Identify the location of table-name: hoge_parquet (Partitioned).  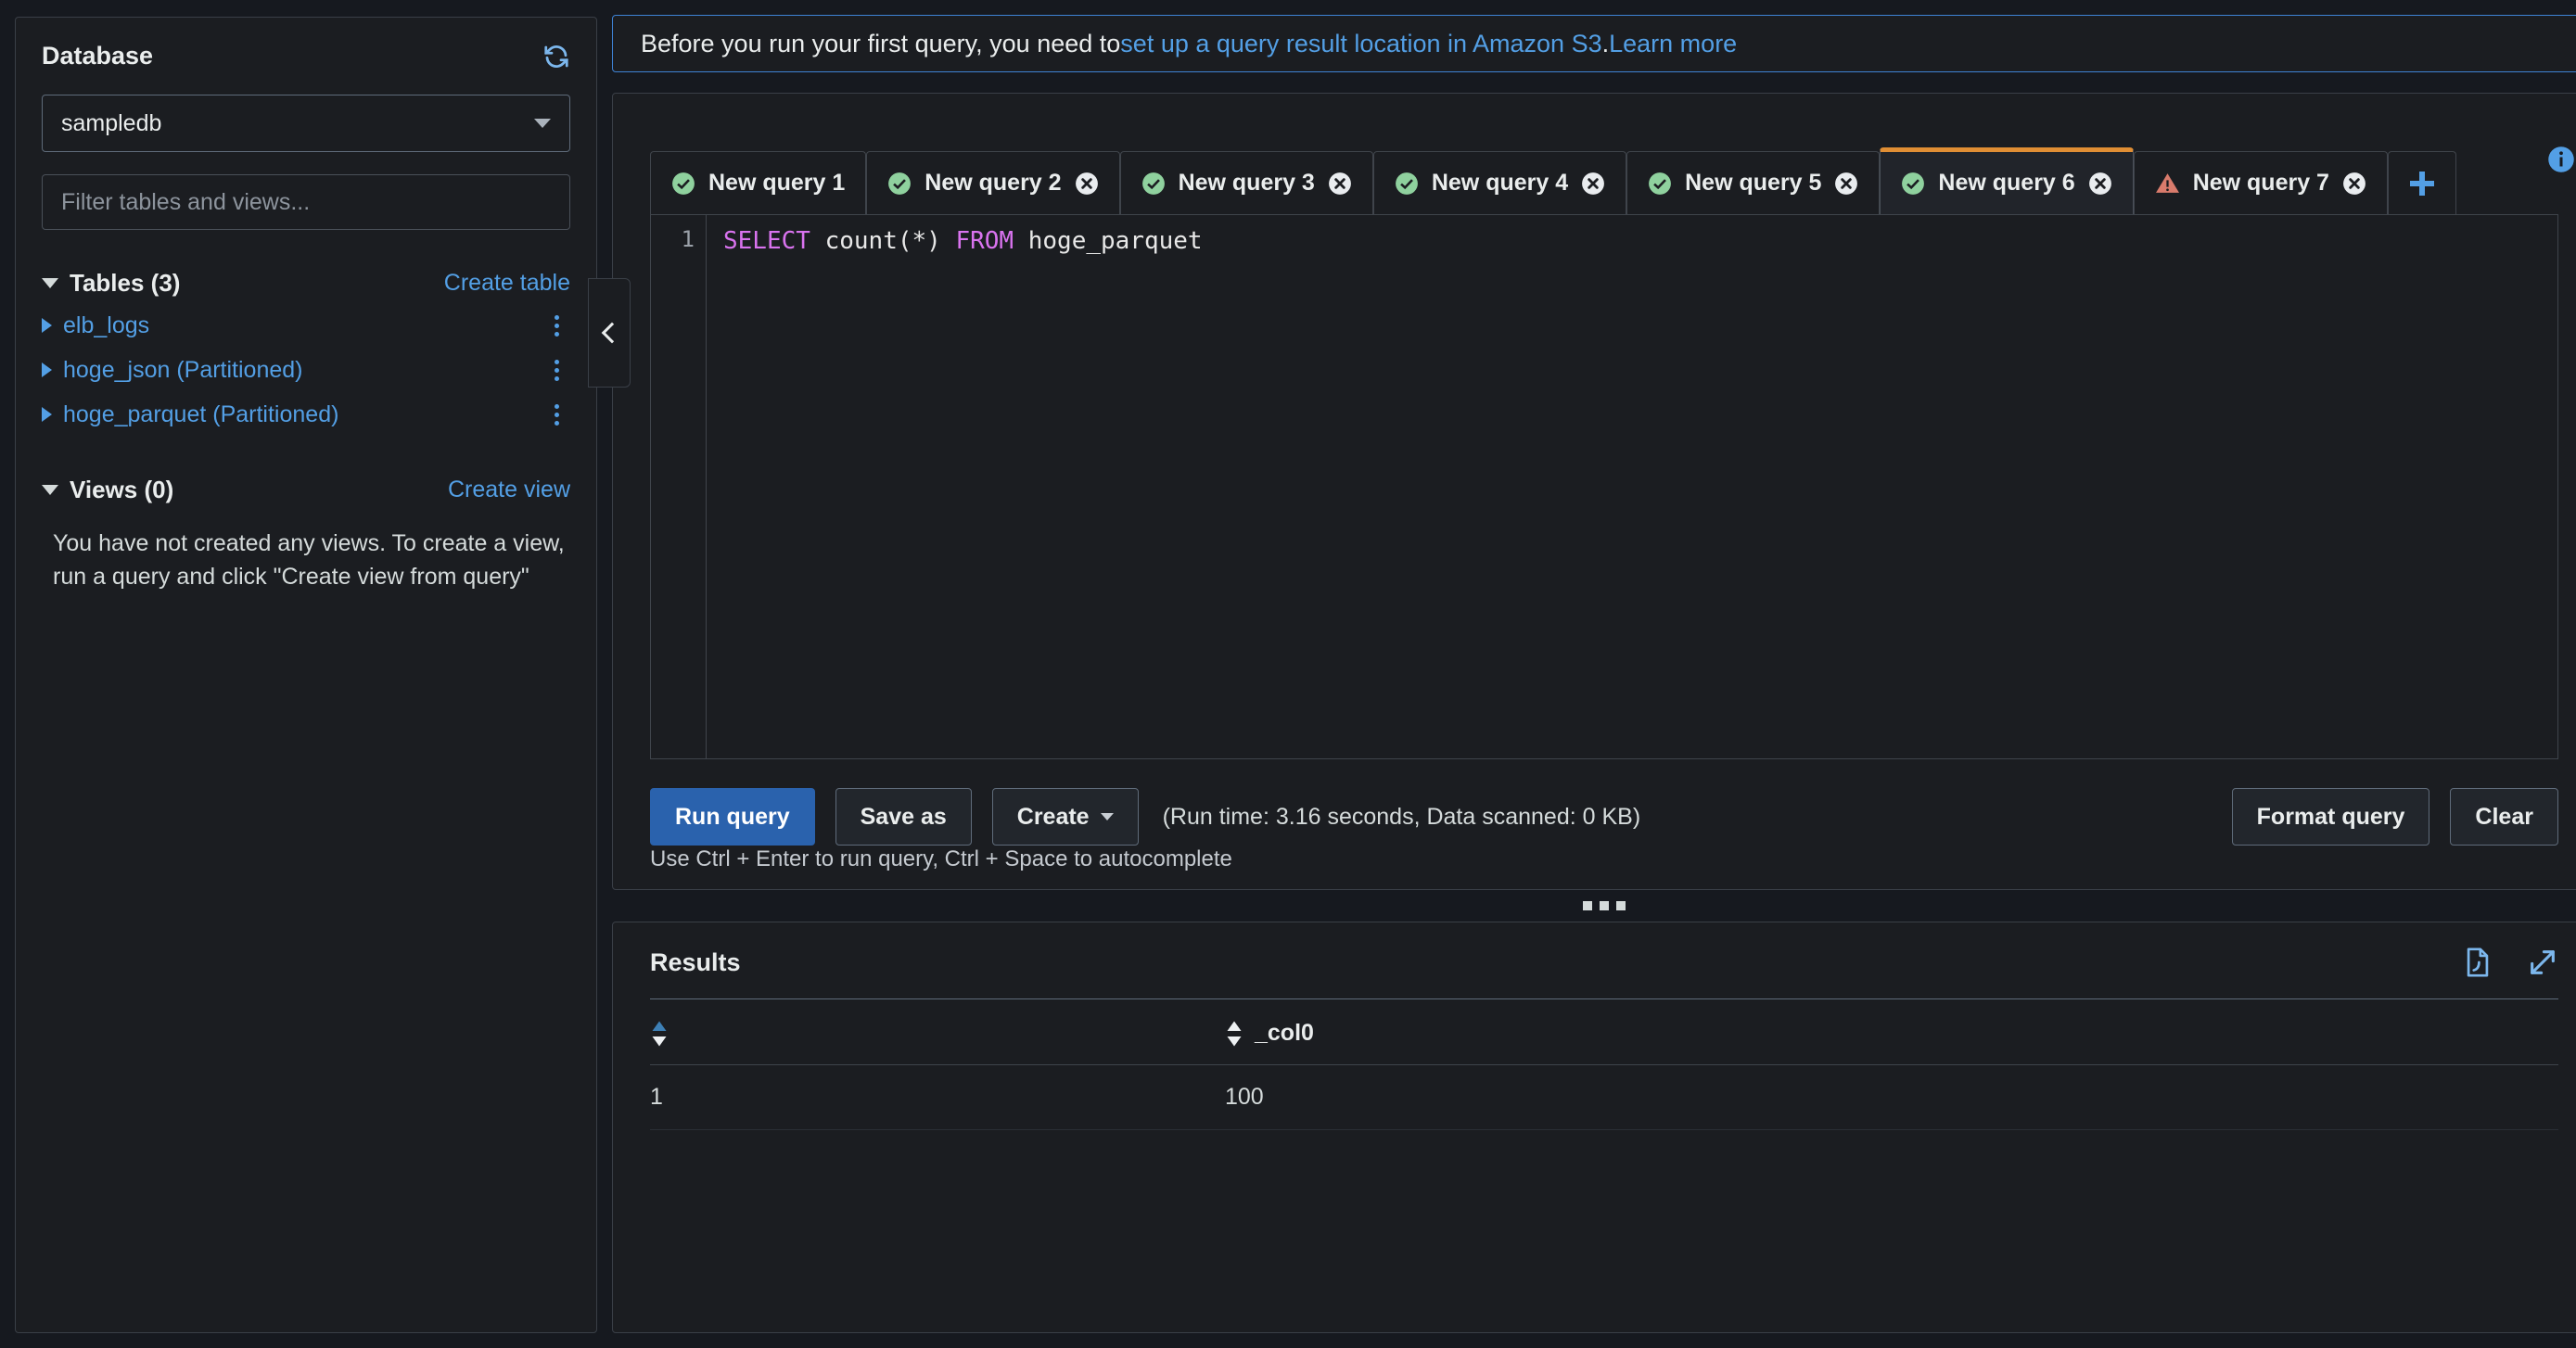
(201, 415).